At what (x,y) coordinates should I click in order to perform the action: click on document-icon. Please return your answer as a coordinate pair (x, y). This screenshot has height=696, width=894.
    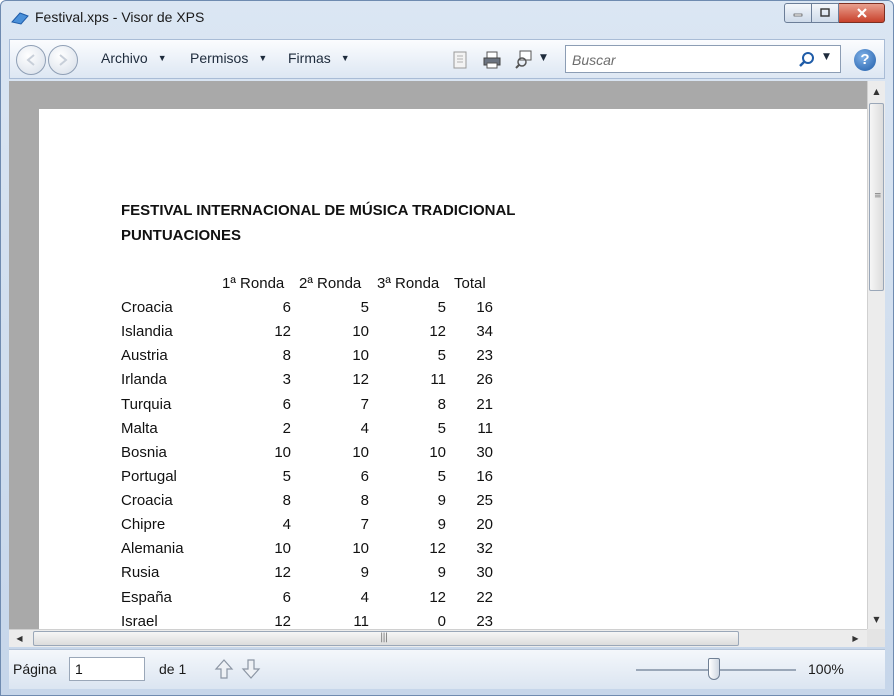
    Looking at the image, I should click on (460, 60).